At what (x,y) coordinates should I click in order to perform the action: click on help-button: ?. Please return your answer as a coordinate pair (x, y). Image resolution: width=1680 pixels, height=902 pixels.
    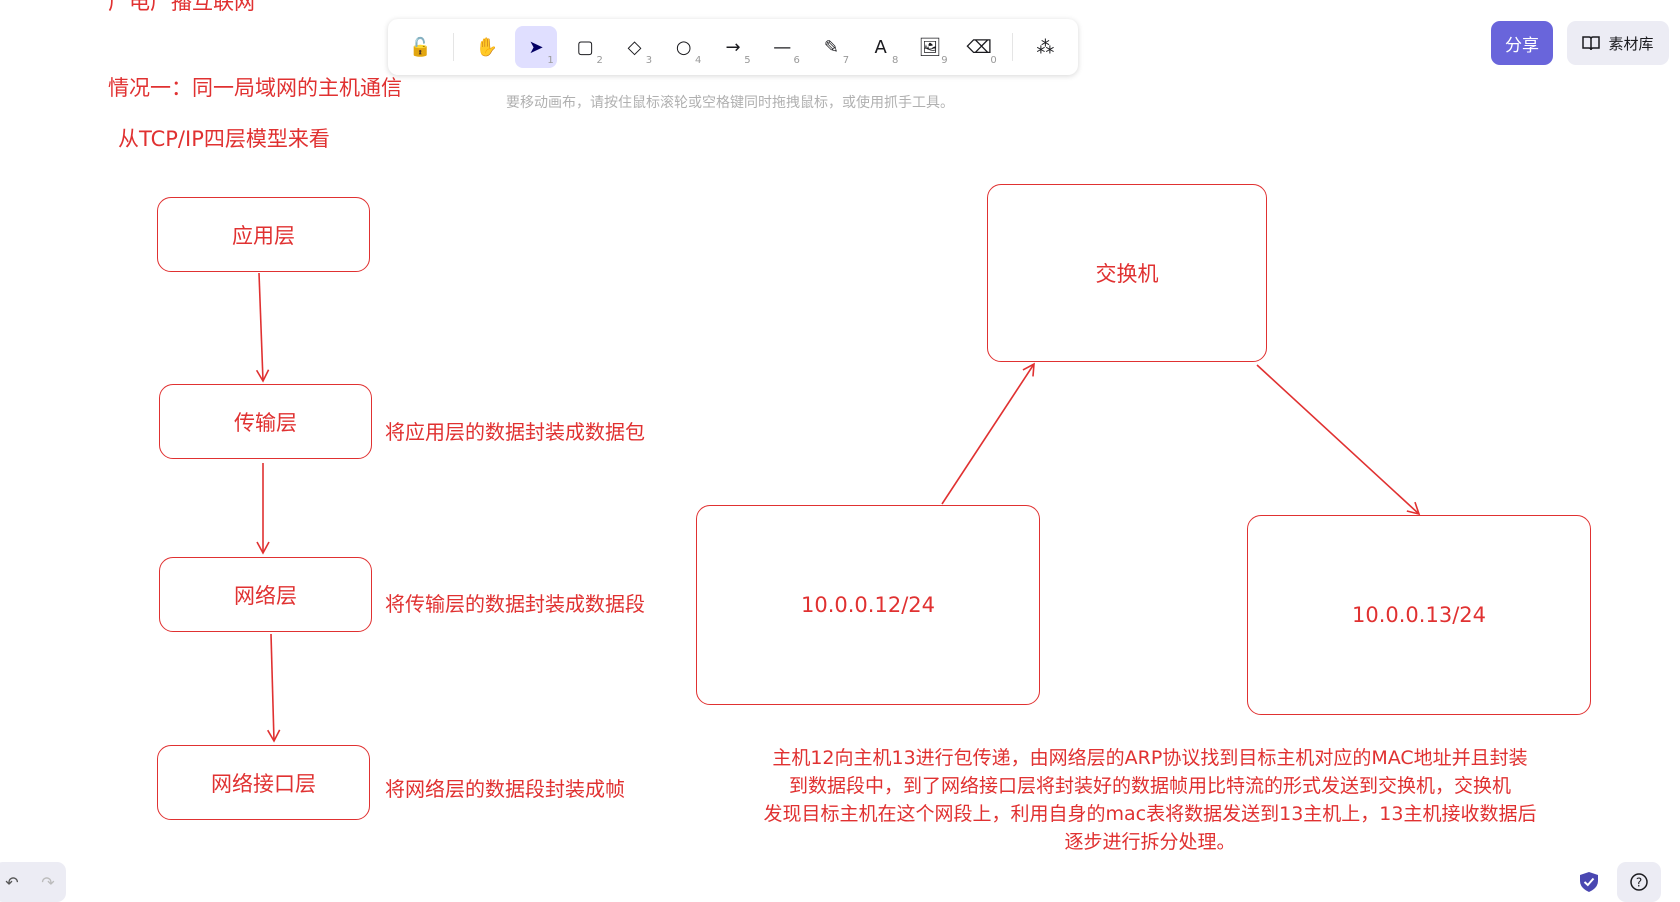
    Looking at the image, I should click on (1639, 882).